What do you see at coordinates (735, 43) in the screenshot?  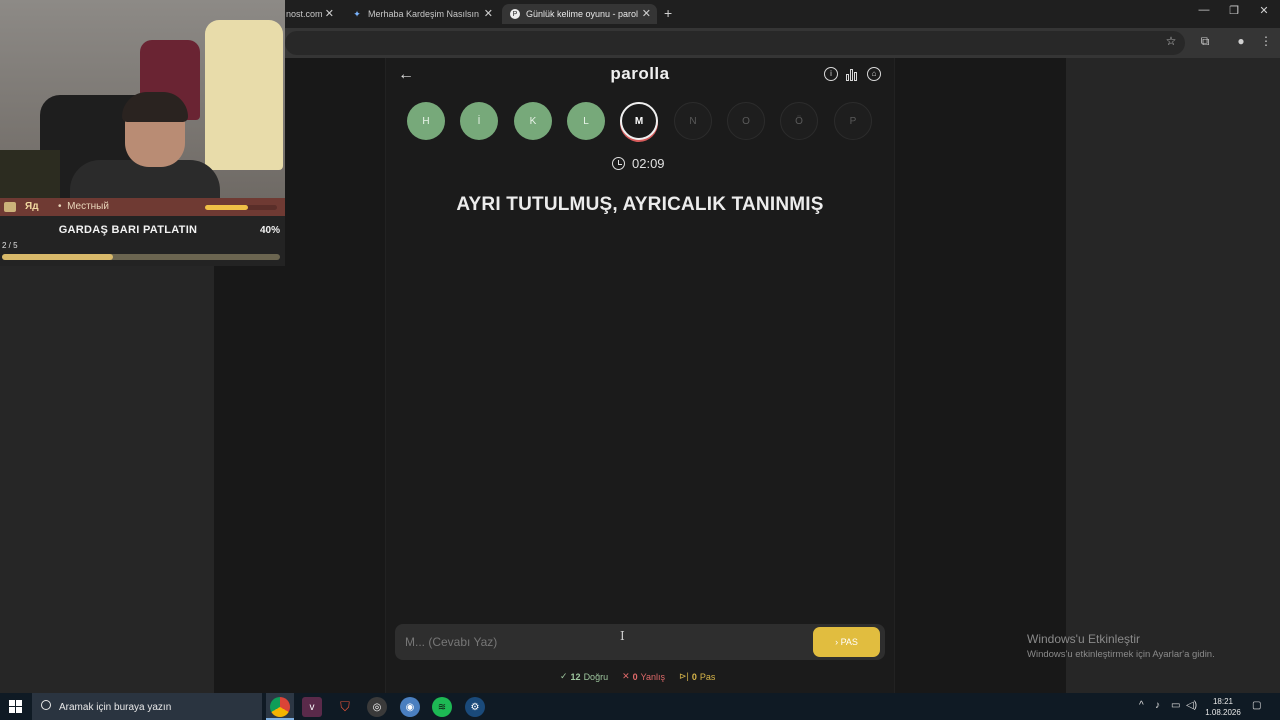 I see `address-bar` at bounding box center [735, 43].